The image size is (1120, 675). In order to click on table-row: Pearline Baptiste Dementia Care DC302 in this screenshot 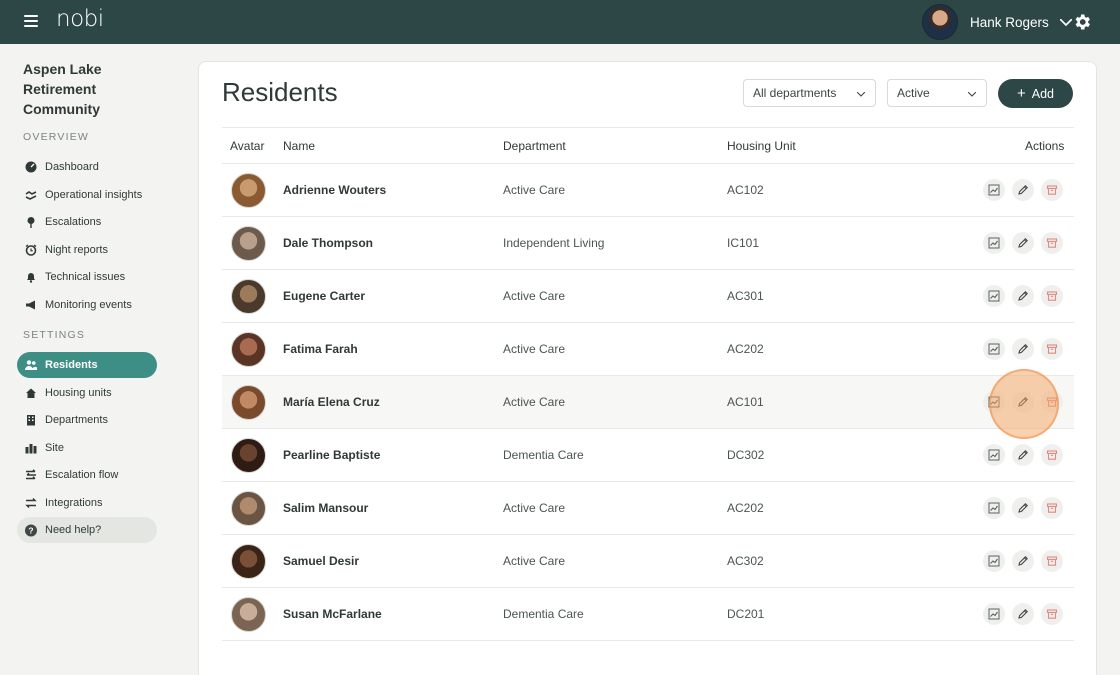, I will do `click(648, 455)`.